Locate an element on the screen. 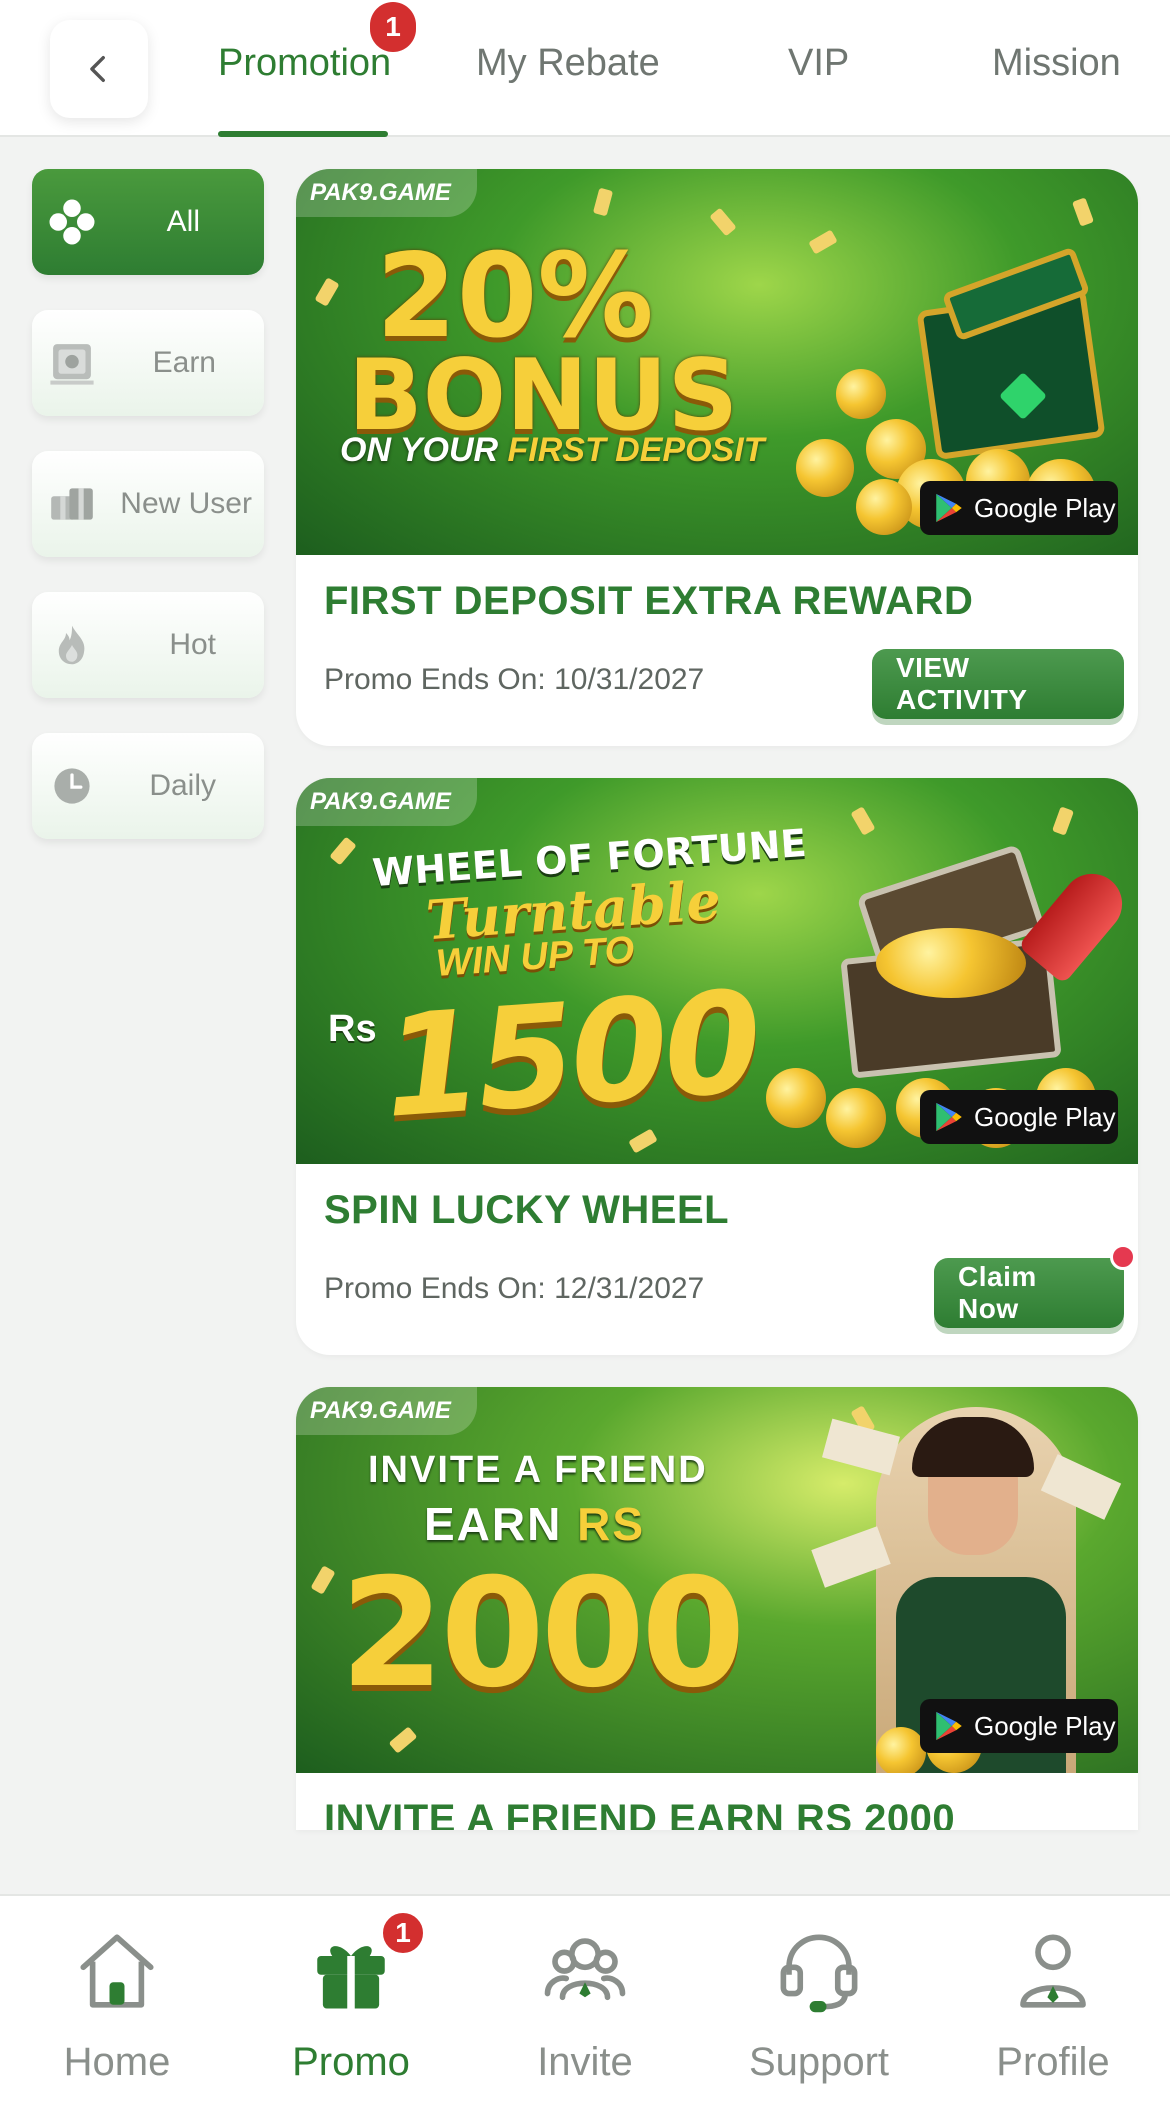 Image resolution: width=1170 pixels, height=2118 pixels. tab-vip: VIP is located at coordinates (818, 63).